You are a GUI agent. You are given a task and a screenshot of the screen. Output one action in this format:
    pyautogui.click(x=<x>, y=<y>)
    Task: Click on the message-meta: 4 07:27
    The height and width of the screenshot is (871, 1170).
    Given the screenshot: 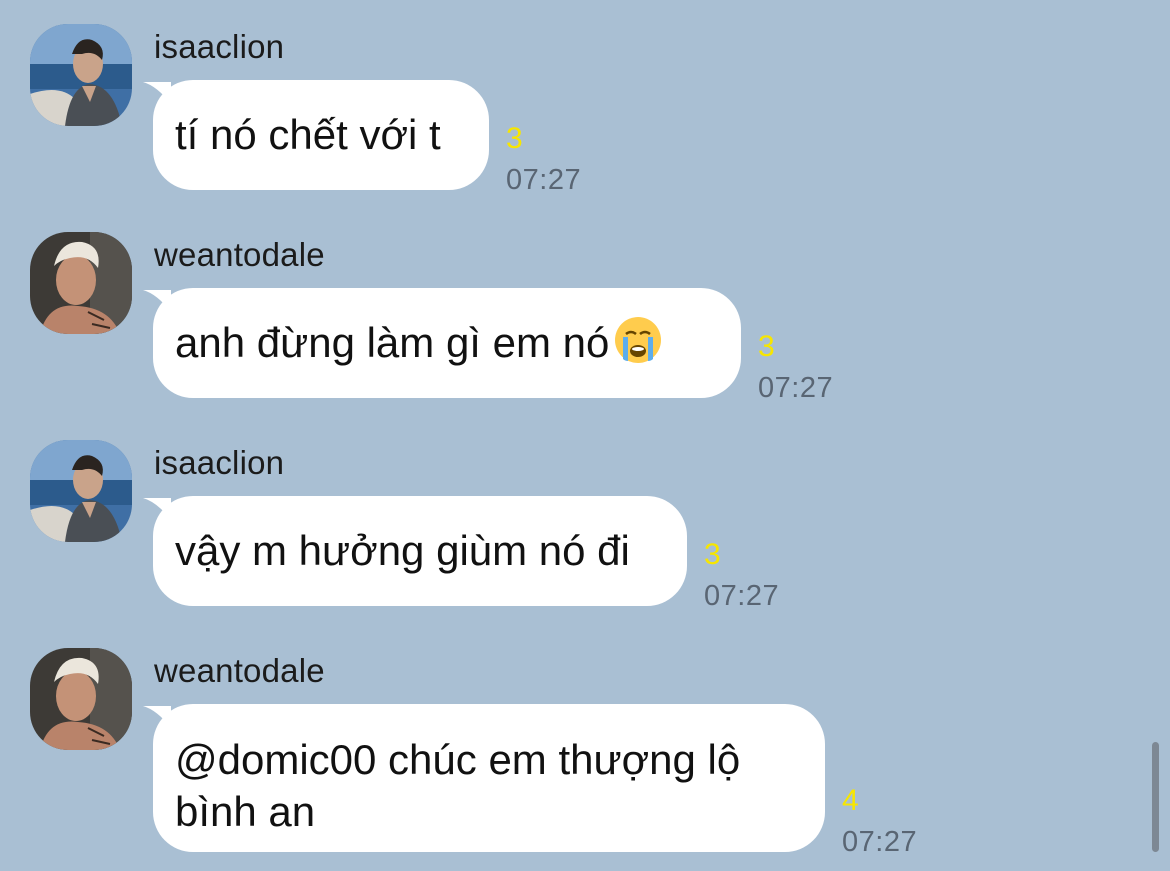 What is the action you would take?
    pyautogui.click(x=879, y=821)
    